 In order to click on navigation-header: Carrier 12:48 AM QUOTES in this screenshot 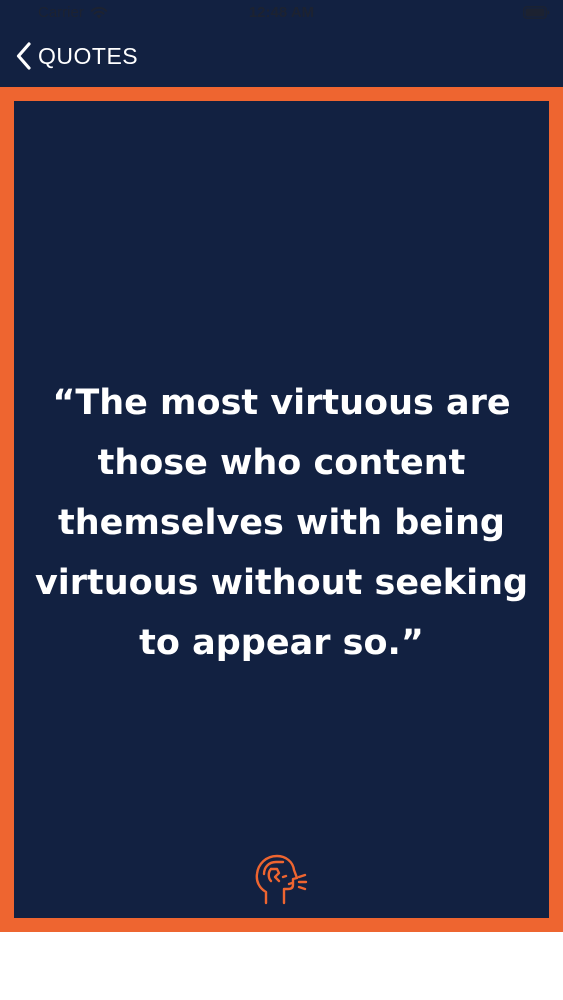, I will do `click(281, 43)`.